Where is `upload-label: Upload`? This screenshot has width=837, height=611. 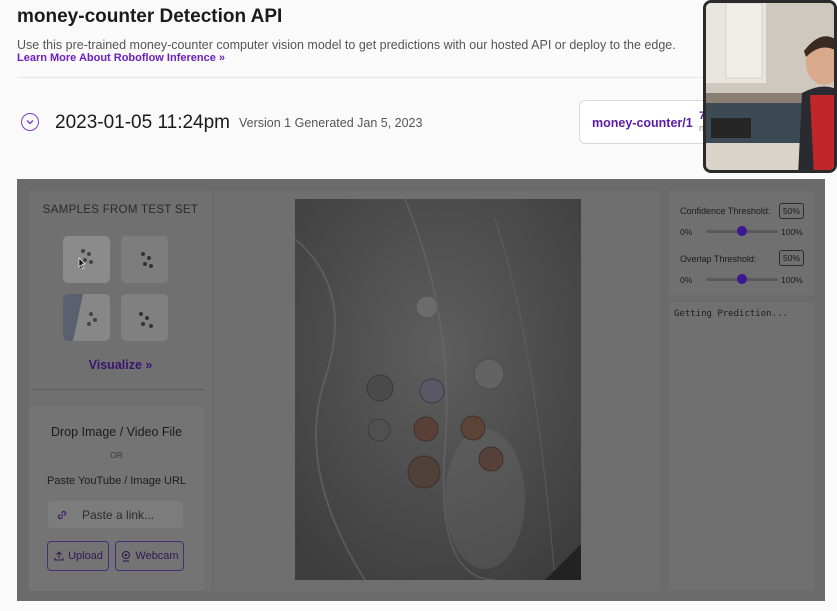 upload-label: Upload is located at coordinates (85, 556).